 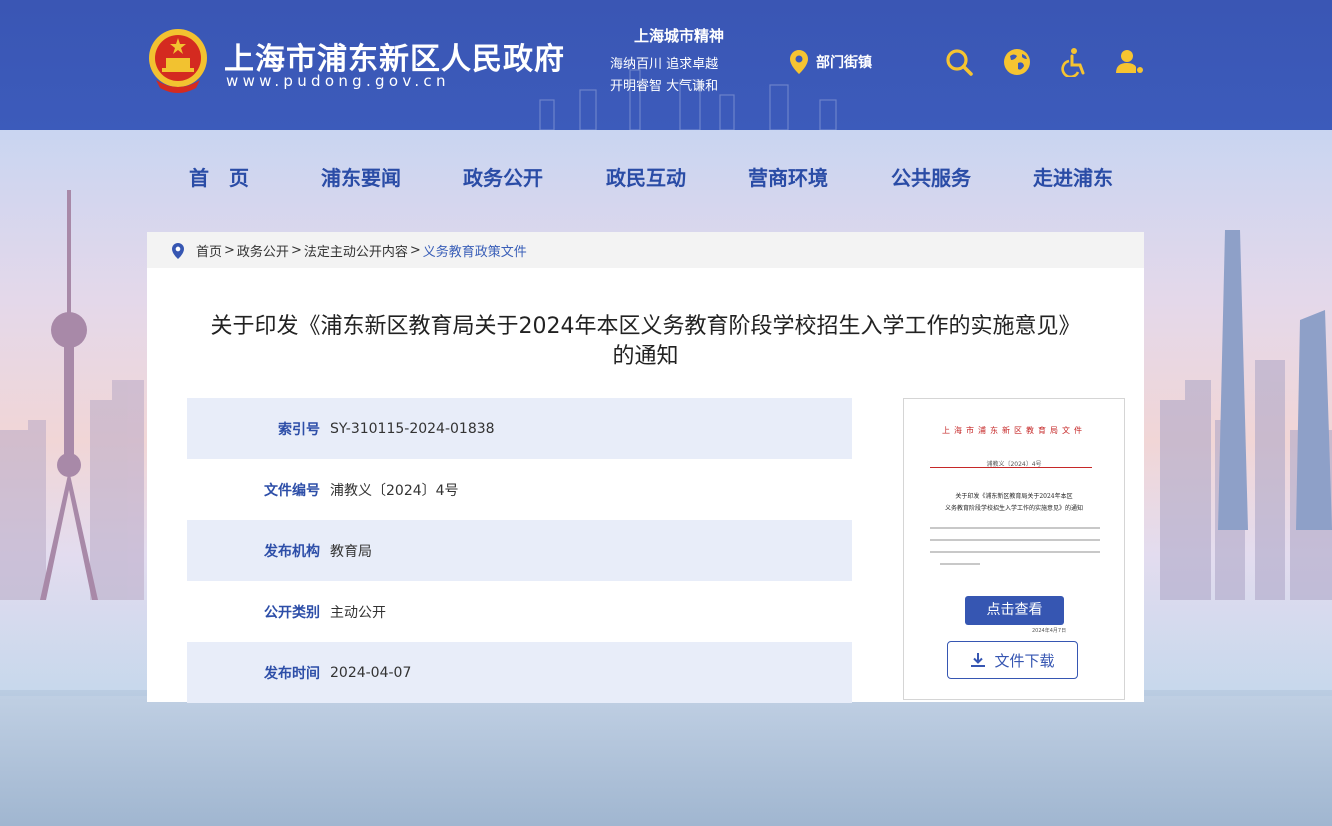 What do you see at coordinates (351, 551) in the screenshot?
I see `meta-value: 教育局` at bounding box center [351, 551].